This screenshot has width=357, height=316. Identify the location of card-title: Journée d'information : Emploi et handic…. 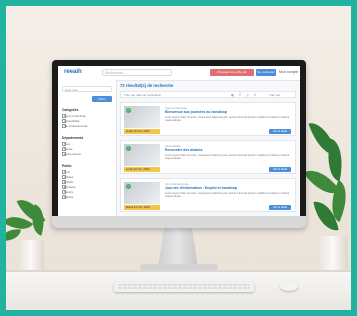
(229, 188).